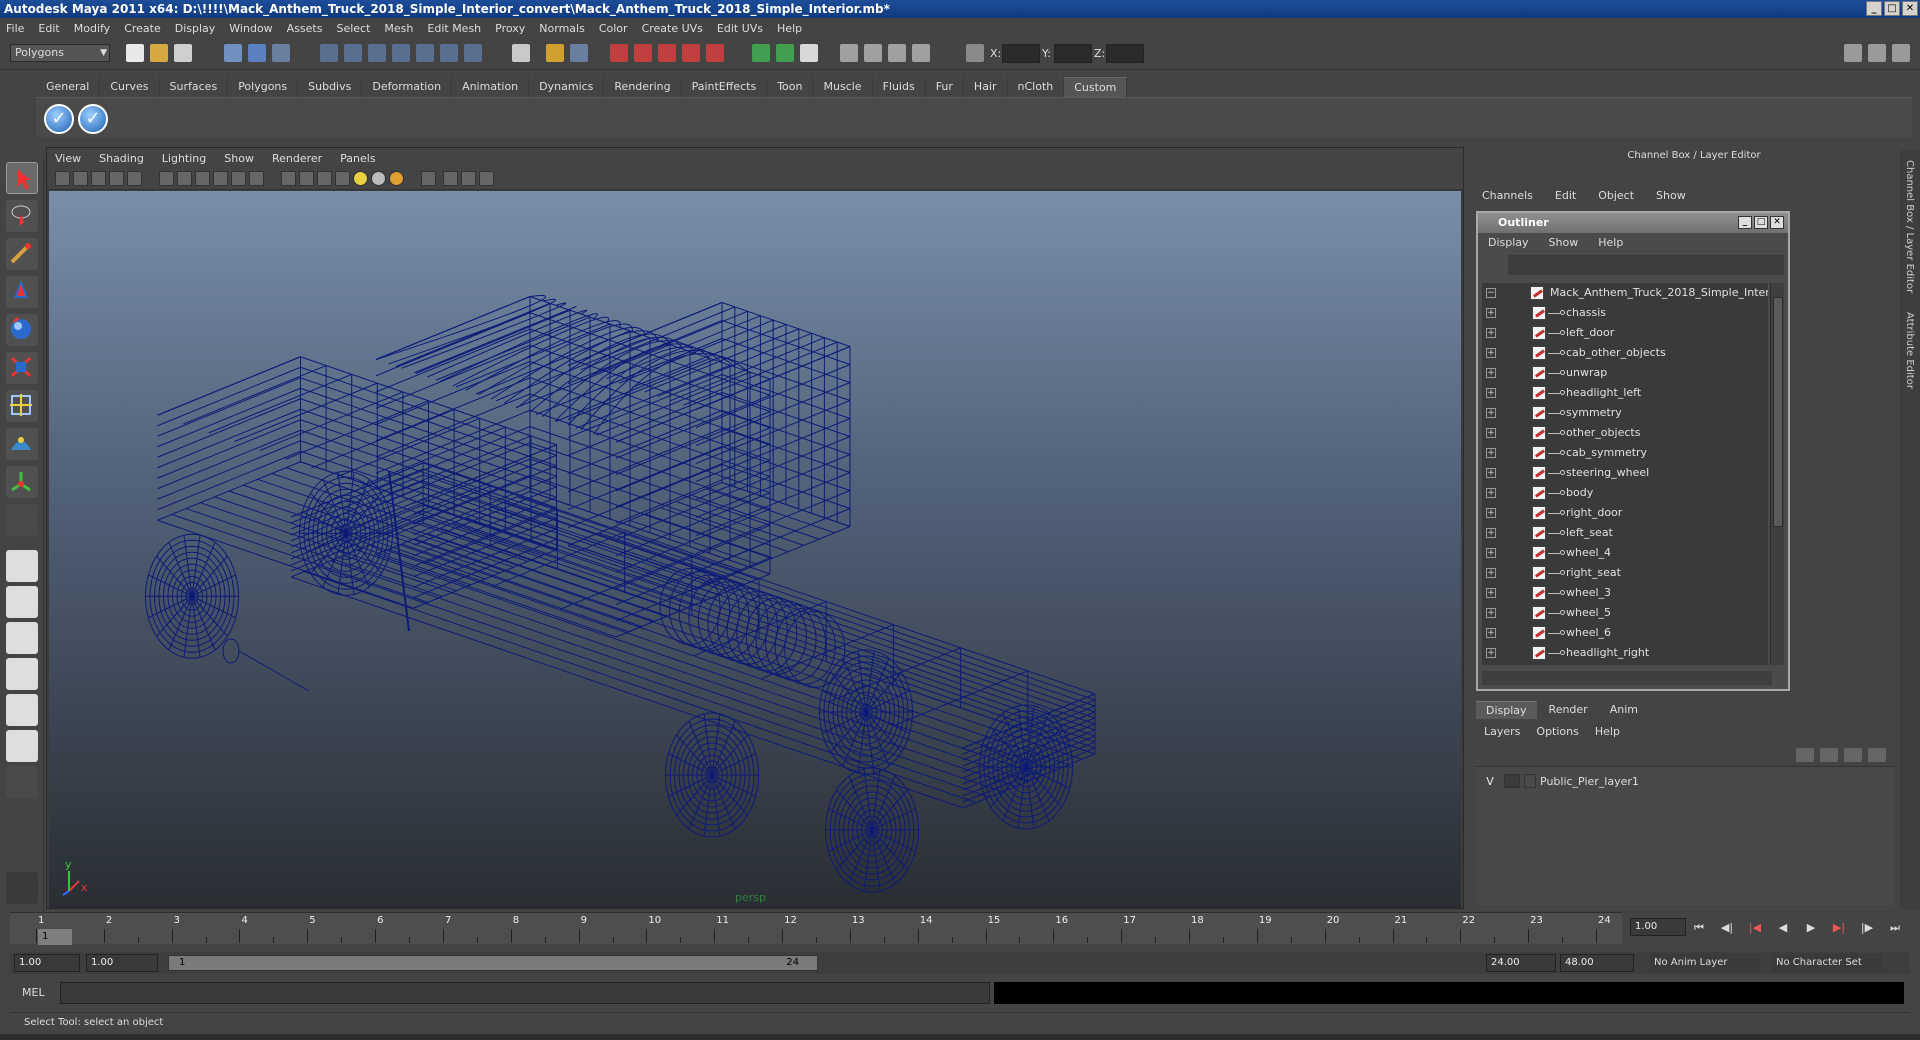 This screenshot has height=1040, width=1920. I want to click on outliner-item: + wheel_4, so click(1625, 553).